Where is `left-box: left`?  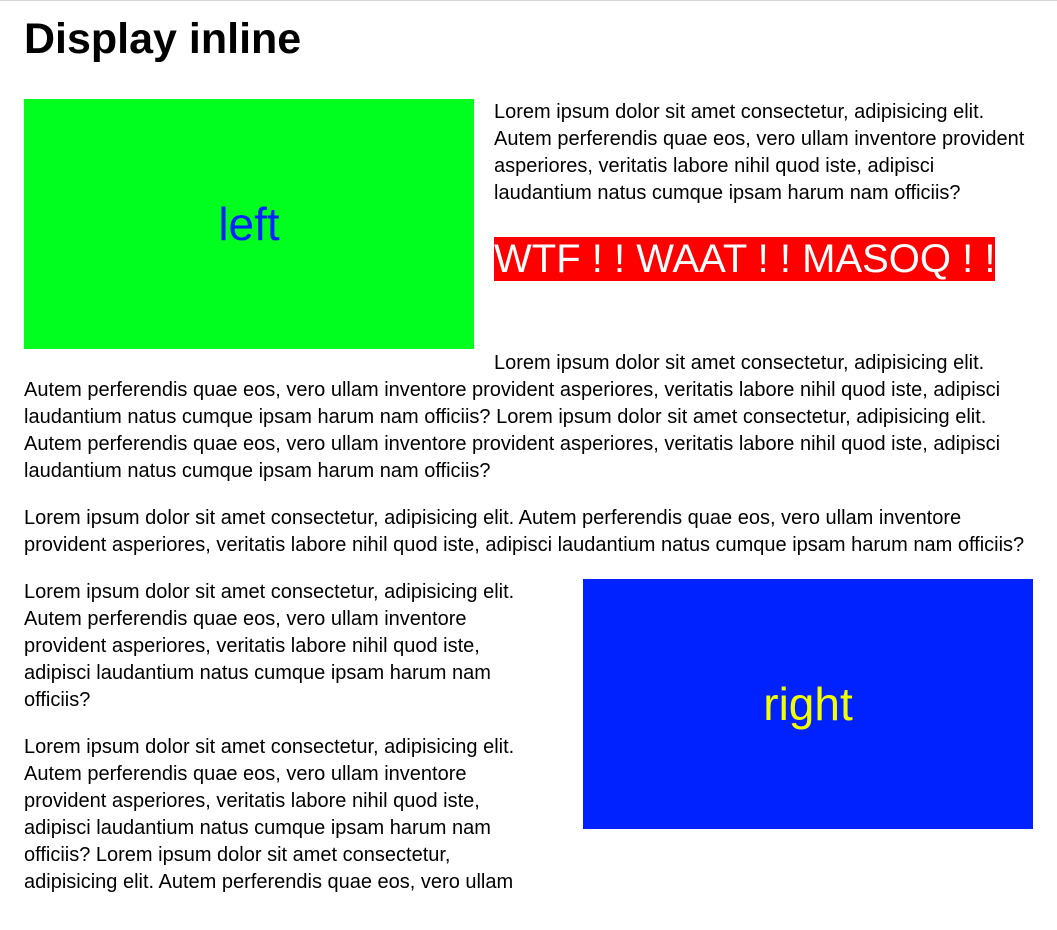 left-box: left is located at coordinates (249, 224).